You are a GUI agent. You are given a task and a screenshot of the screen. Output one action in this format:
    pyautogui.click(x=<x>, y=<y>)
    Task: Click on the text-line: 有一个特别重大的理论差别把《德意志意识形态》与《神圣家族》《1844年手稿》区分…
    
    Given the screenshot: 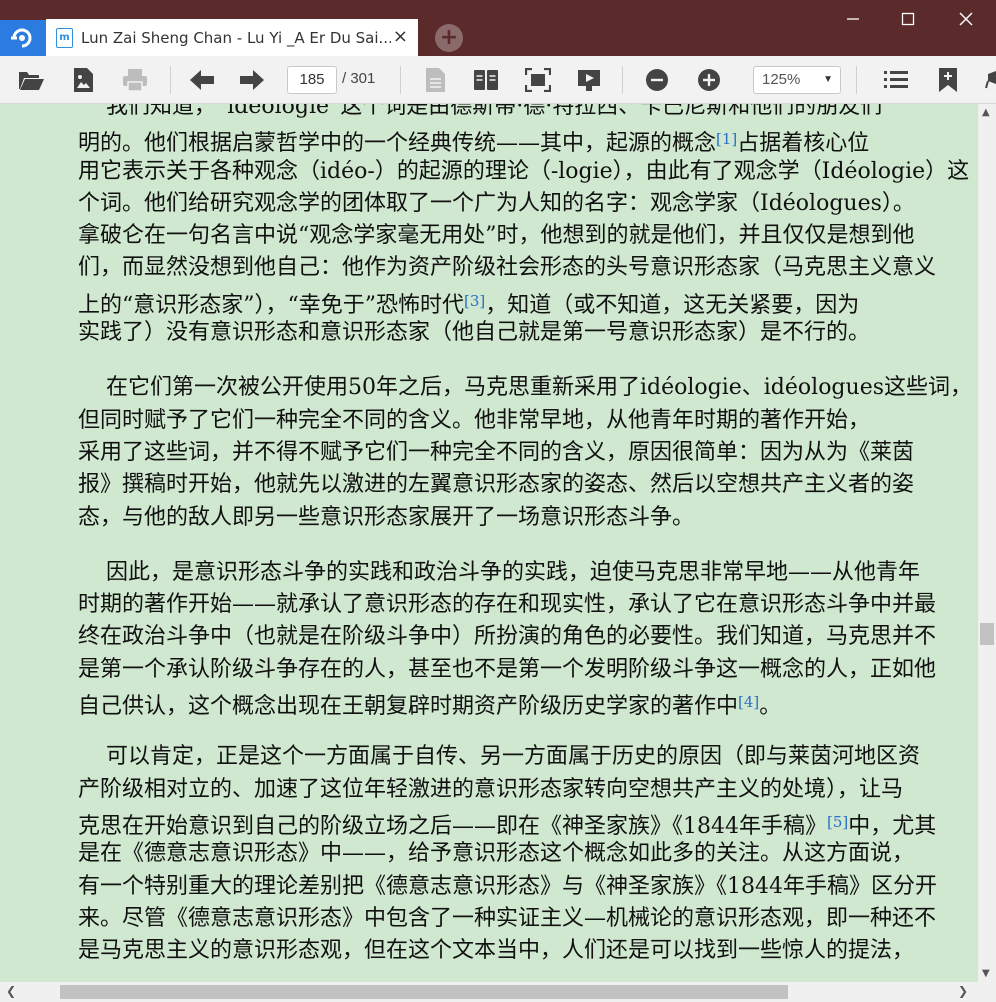 What is the action you would take?
    pyautogui.click(x=528, y=887)
    